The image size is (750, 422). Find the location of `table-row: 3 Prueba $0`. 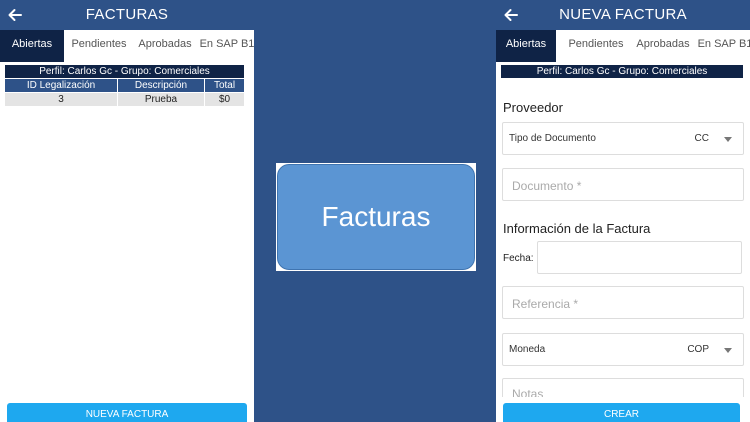

table-row: 3 Prueba $0 is located at coordinates (124, 99).